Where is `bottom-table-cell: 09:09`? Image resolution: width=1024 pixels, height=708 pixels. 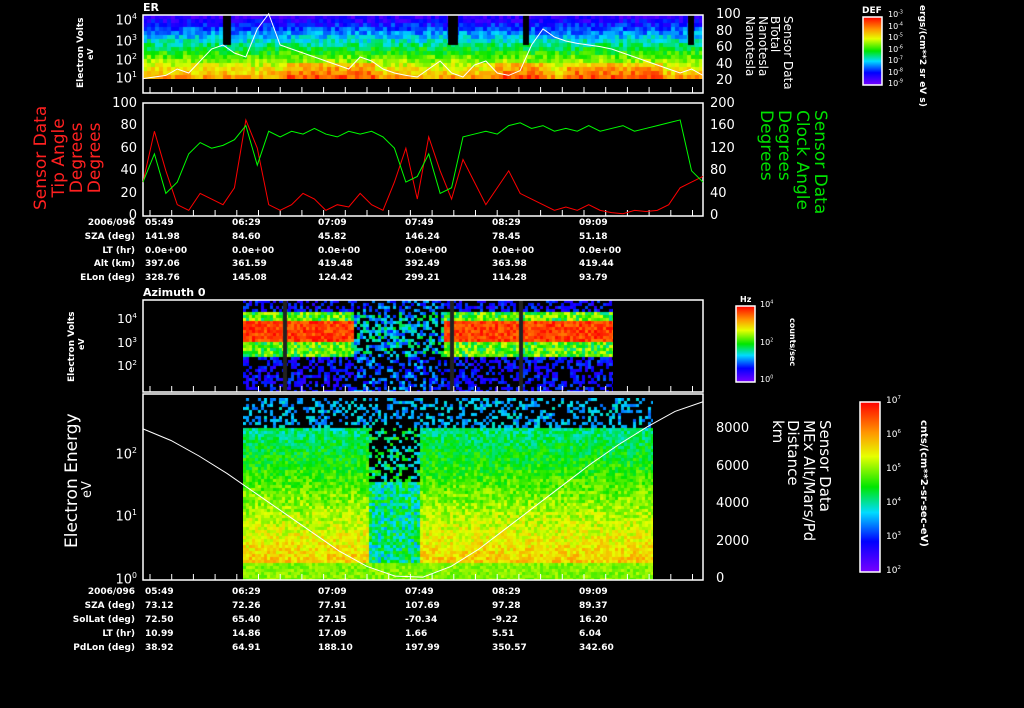
bottom-table-cell: 09:09 is located at coordinates (593, 592).